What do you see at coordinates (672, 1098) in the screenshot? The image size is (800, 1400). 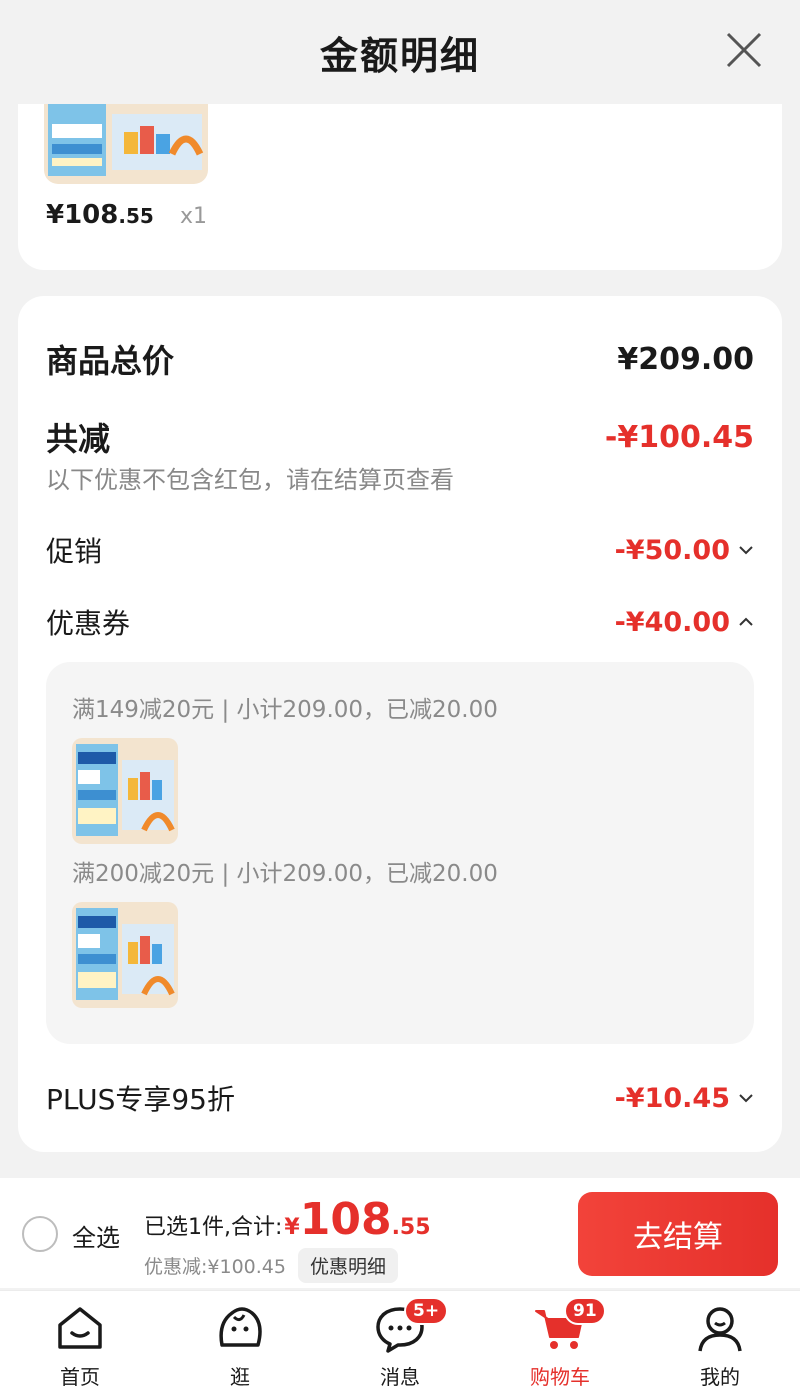 I see `plus-discount-value: -¥10.45` at bounding box center [672, 1098].